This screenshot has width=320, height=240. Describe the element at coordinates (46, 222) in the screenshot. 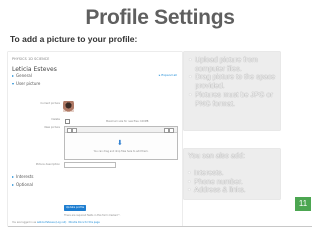

I see `footer-user-link: Leticia Esteves` at that location.